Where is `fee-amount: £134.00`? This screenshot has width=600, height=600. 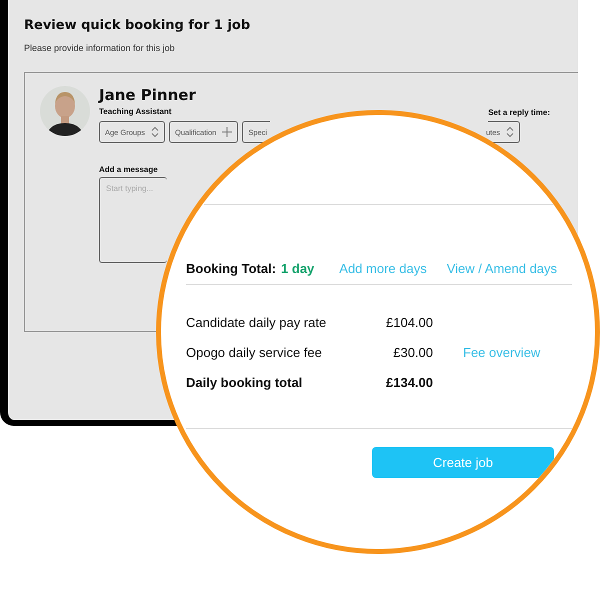
fee-amount: £134.00 is located at coordinates (409, 382).